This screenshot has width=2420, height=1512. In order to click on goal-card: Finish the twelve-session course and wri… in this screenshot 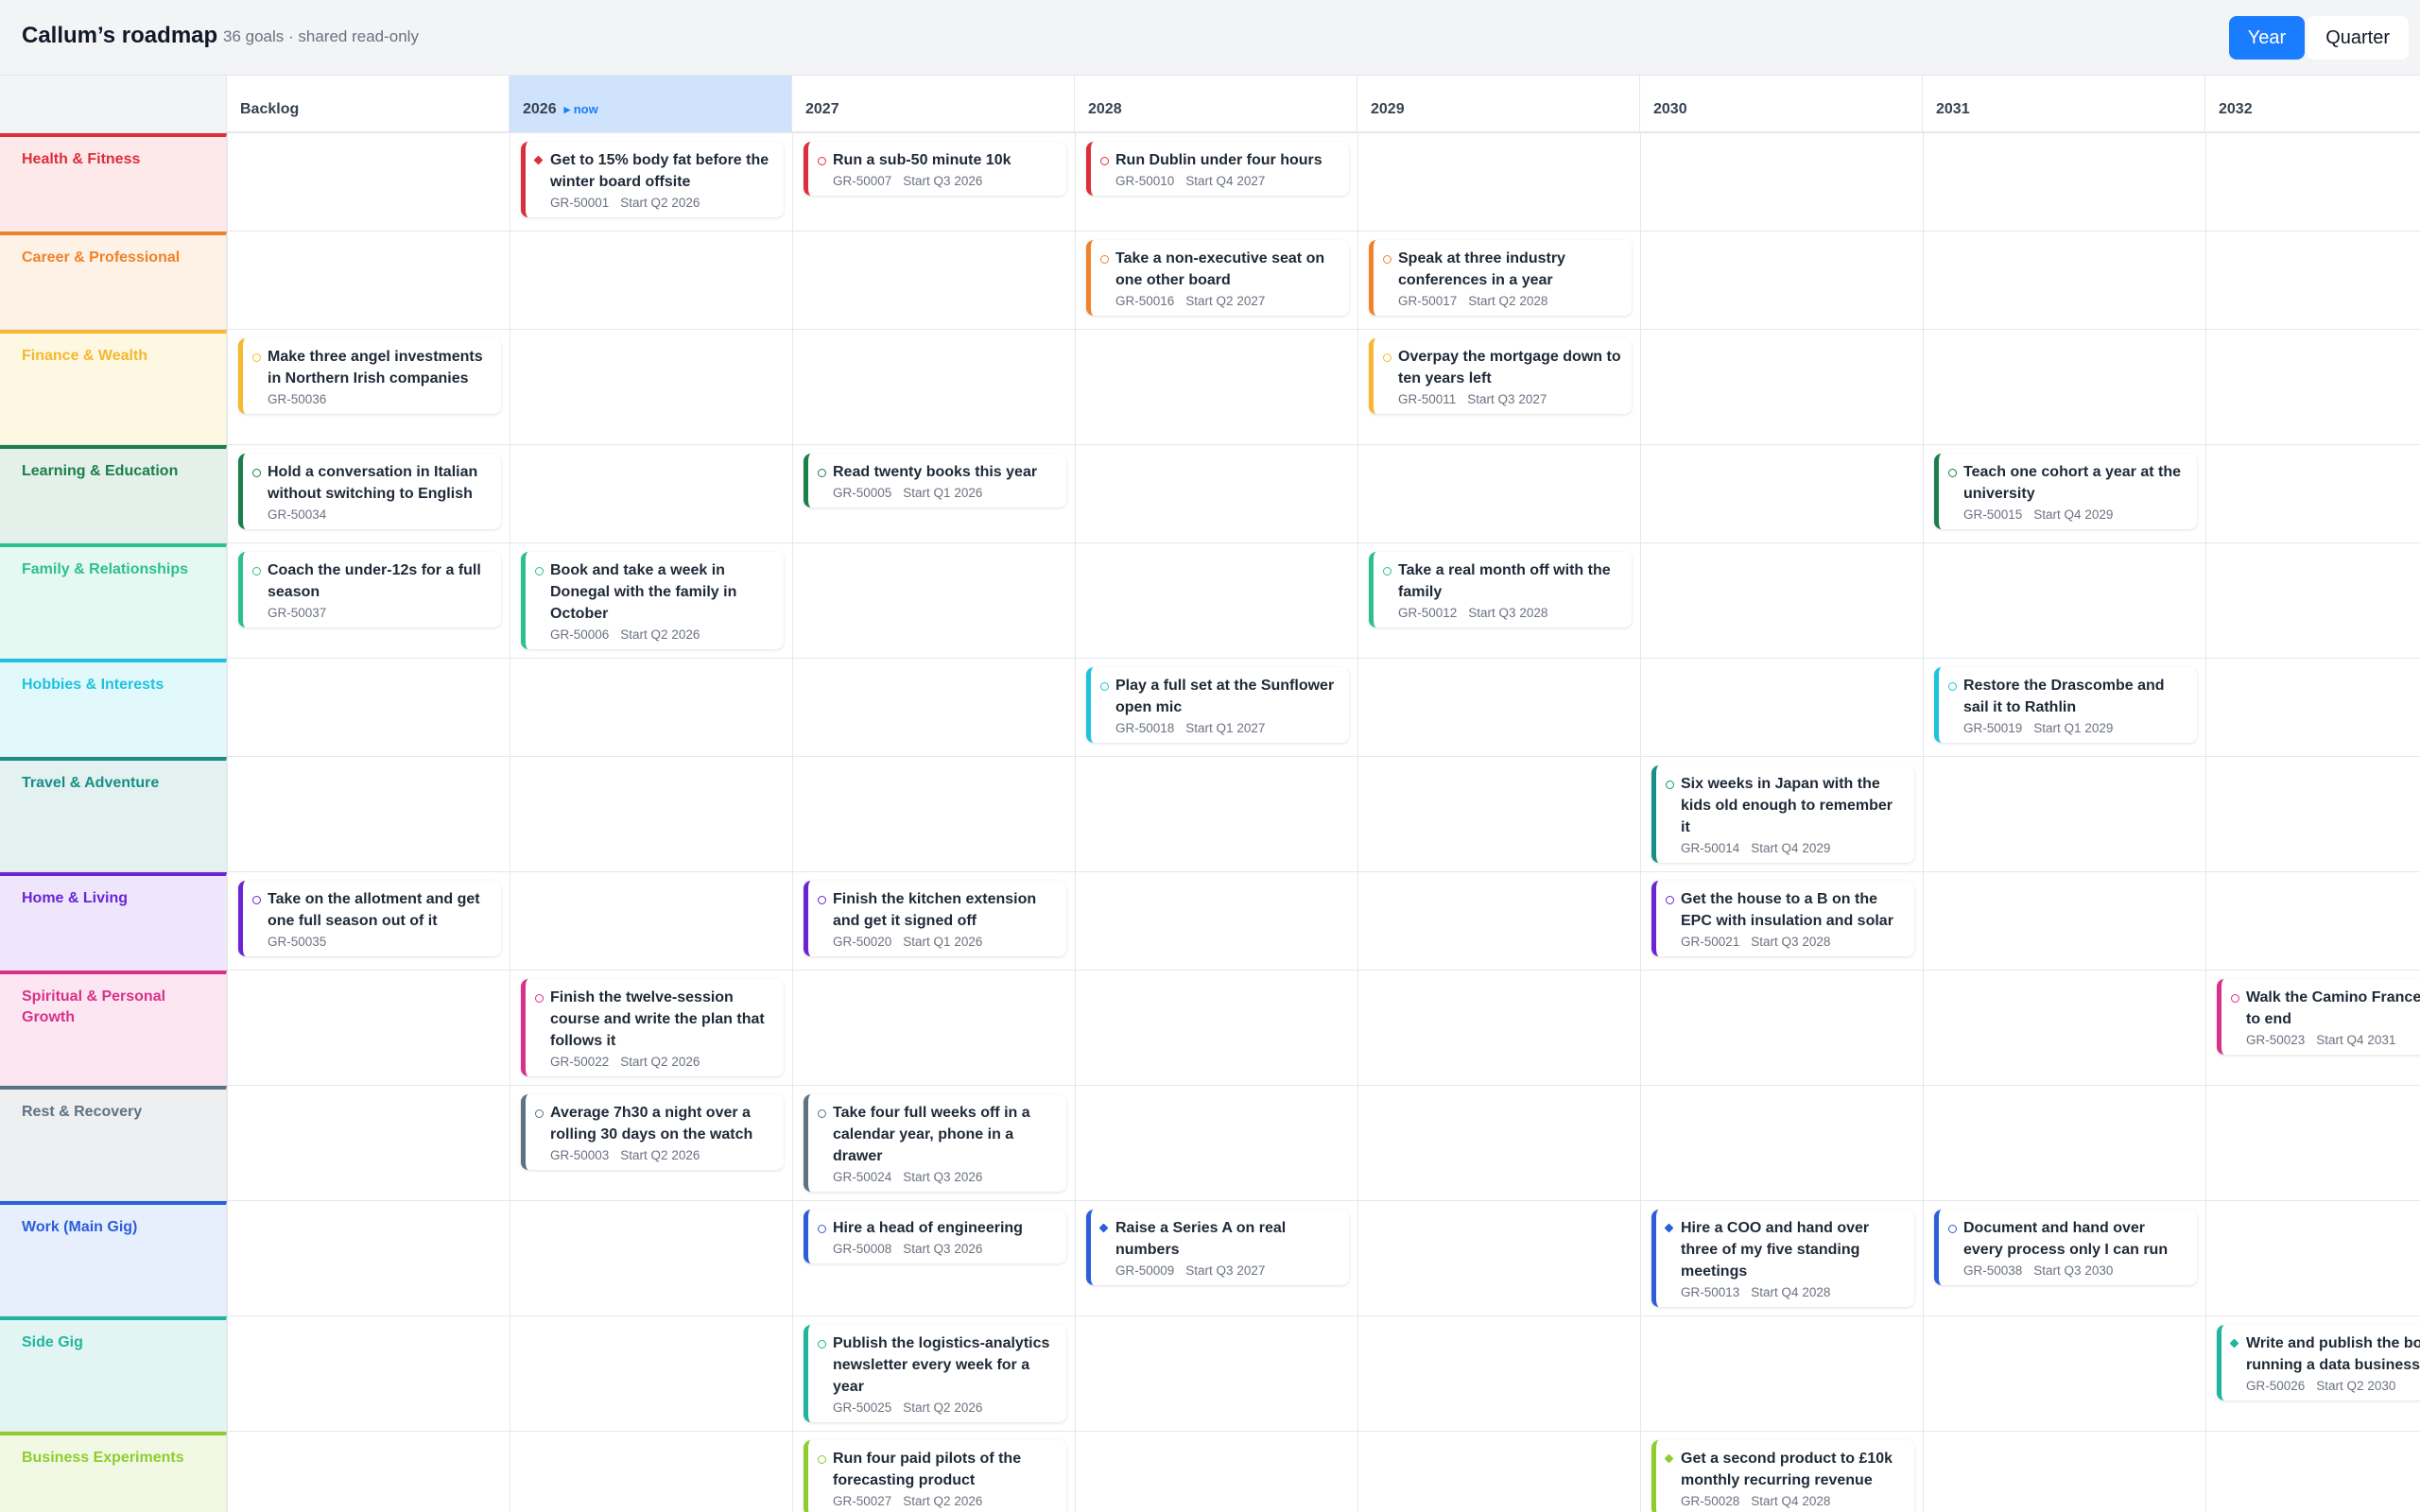, I will do `click(653, 1027)`.